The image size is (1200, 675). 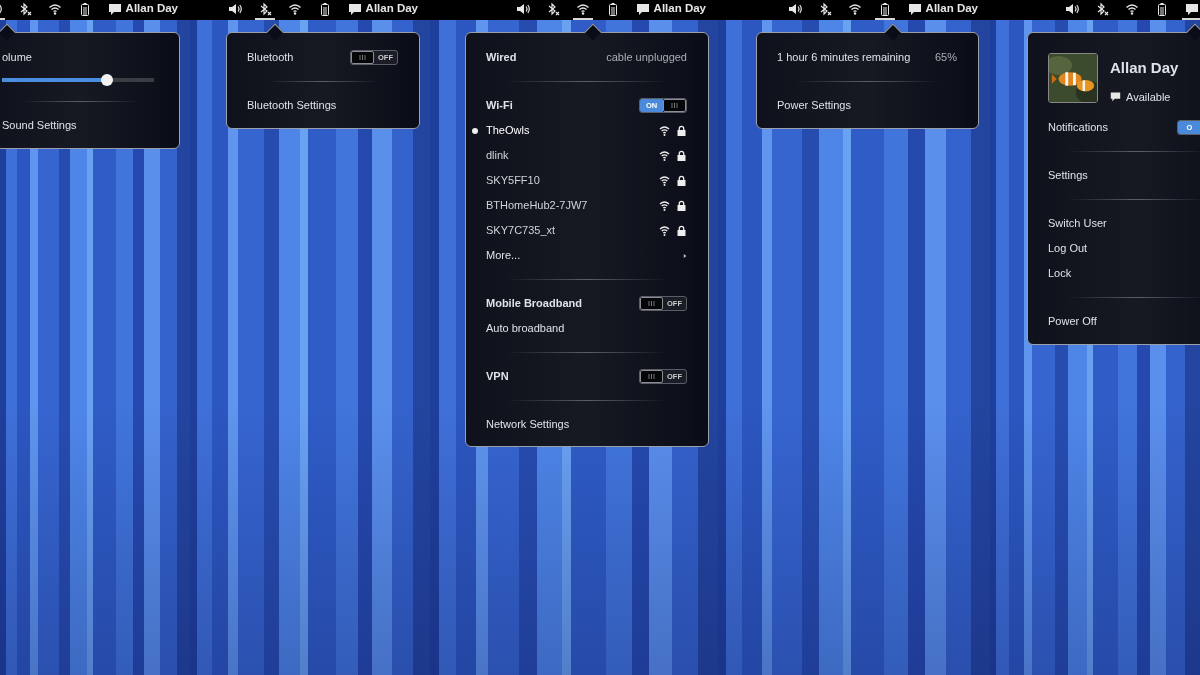 What do you see at coordinates (587, 130) in the screenshot?
I see `network-item: TheOwls` at bounding box center [587, 130].